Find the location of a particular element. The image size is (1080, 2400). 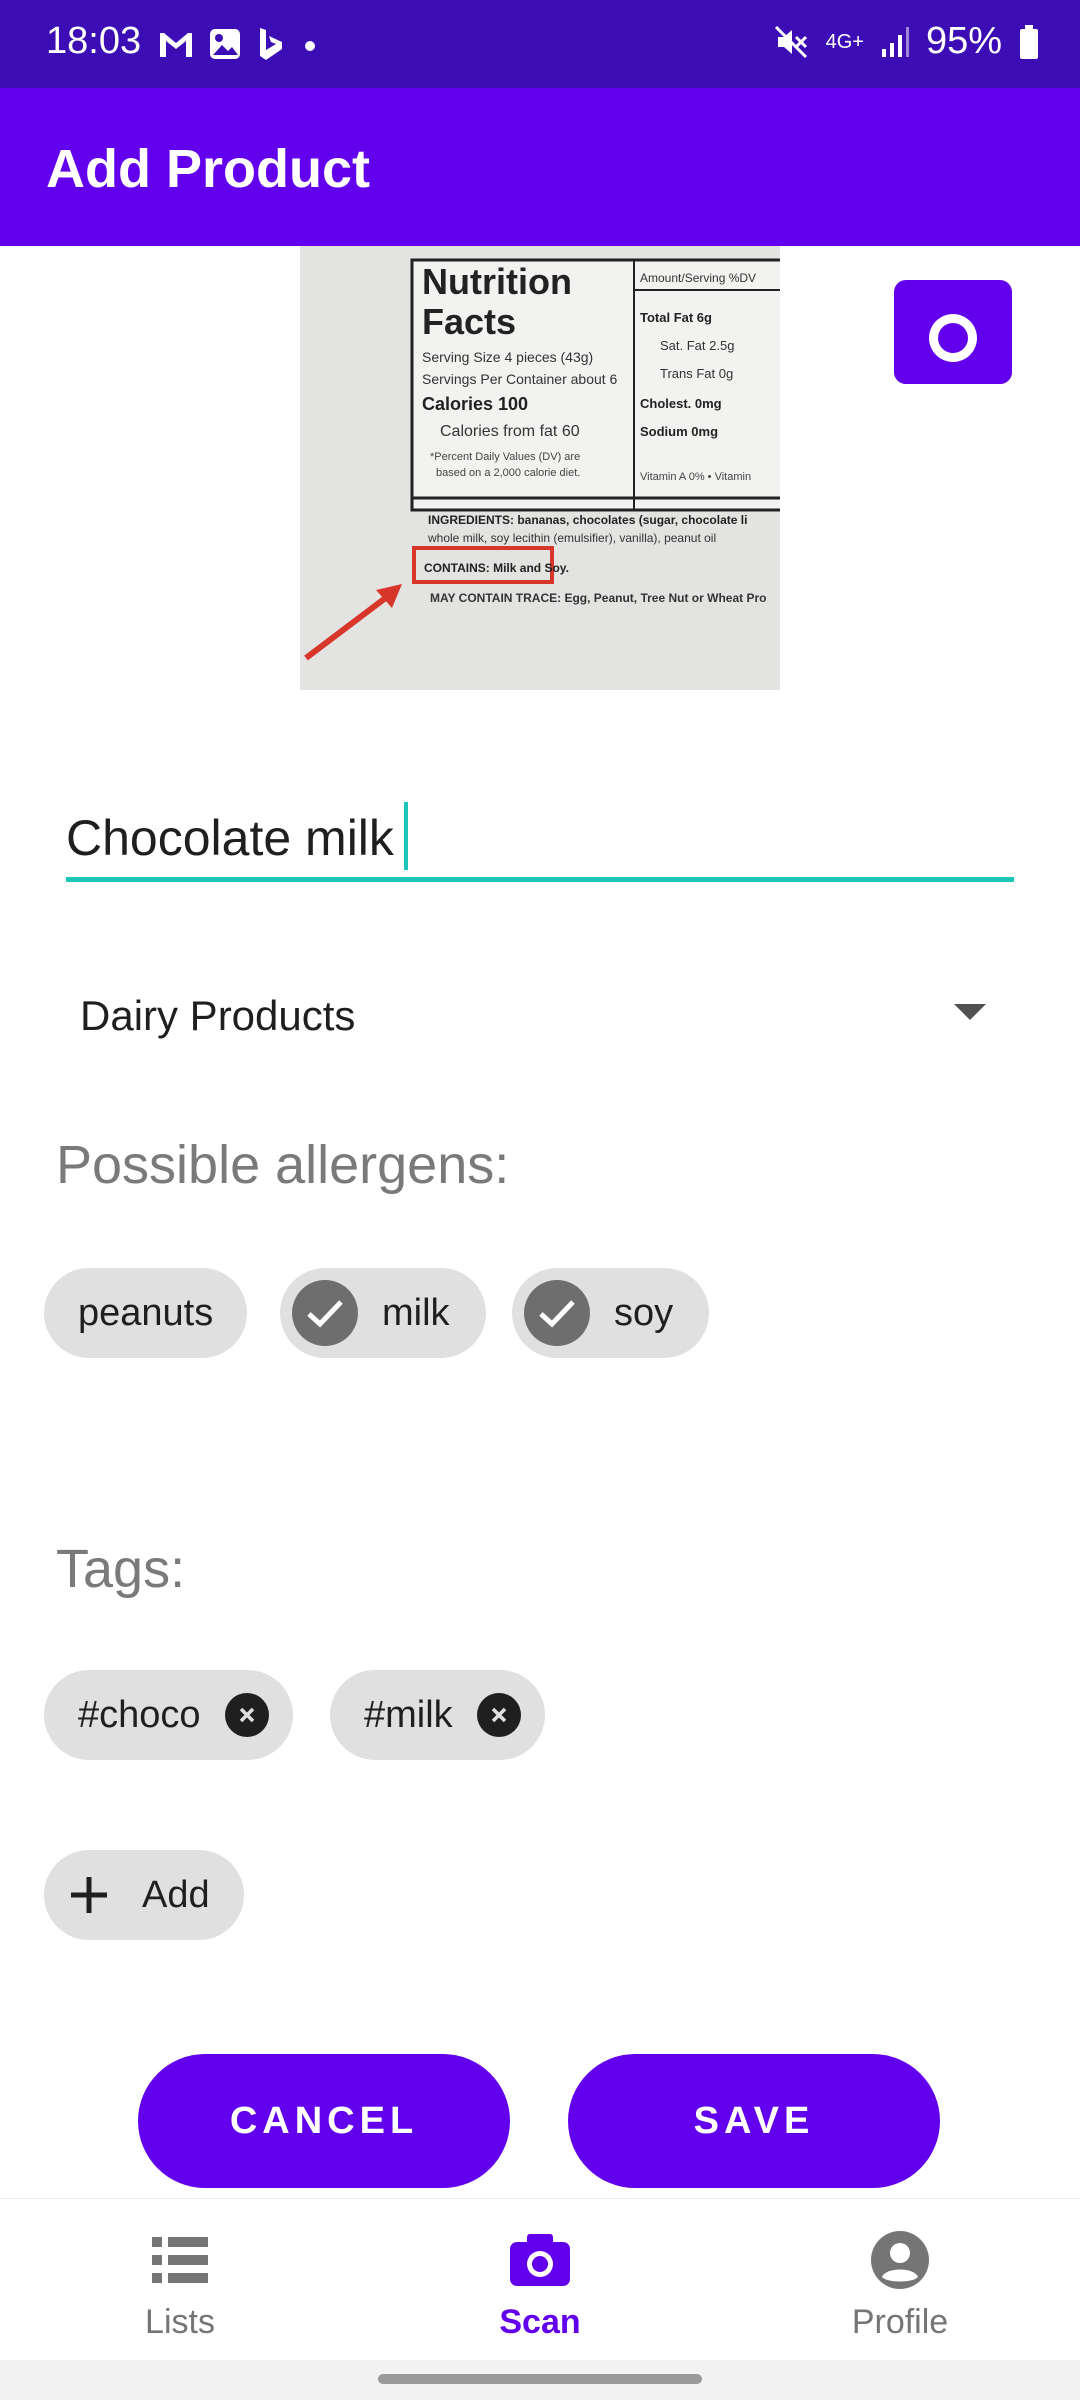

account-icon is located at coordinates (900, 2260).